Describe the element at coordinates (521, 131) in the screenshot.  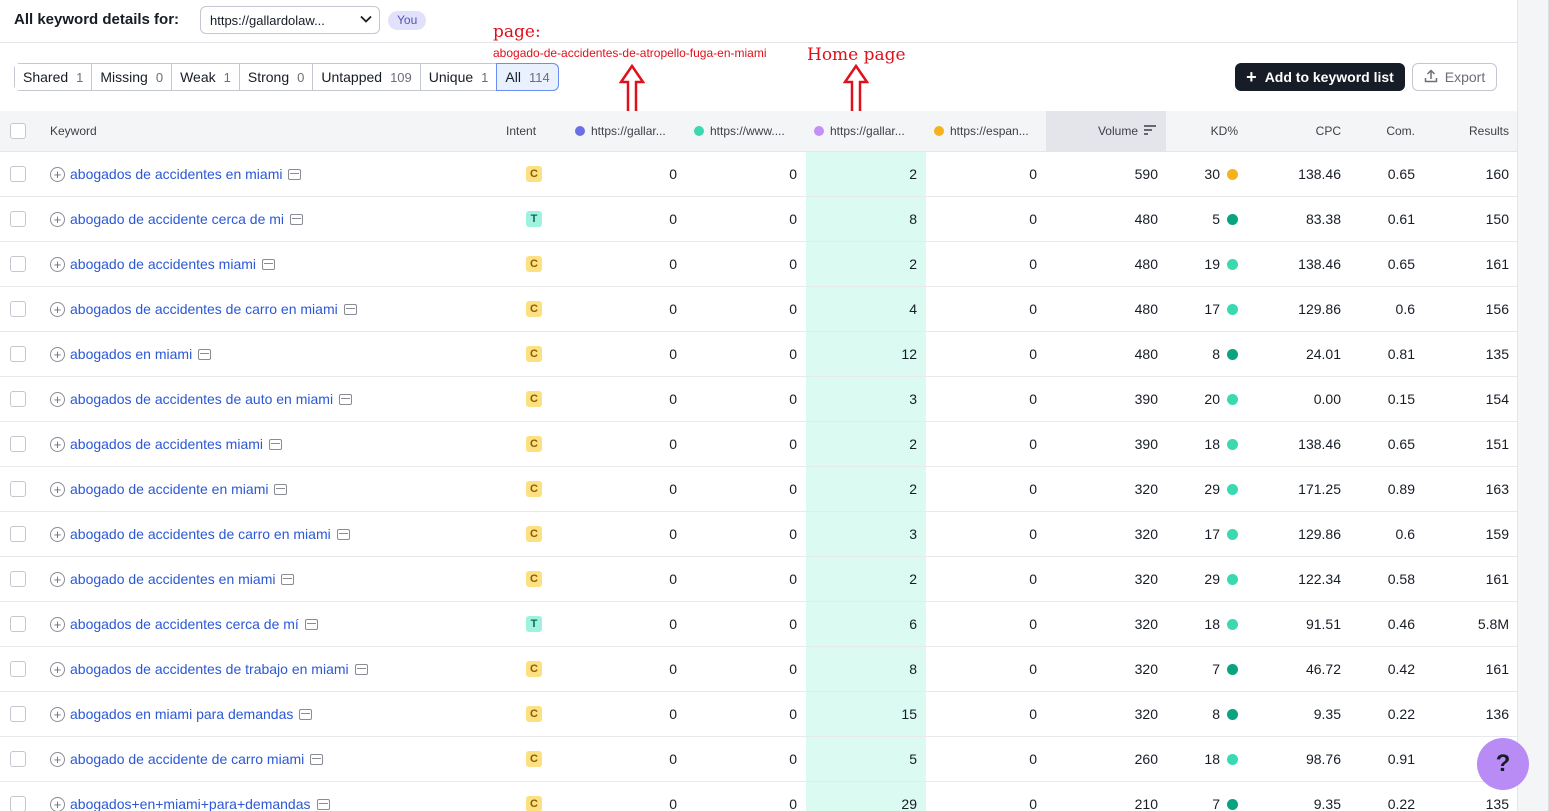
I see `column-intent: Intent` at that location.